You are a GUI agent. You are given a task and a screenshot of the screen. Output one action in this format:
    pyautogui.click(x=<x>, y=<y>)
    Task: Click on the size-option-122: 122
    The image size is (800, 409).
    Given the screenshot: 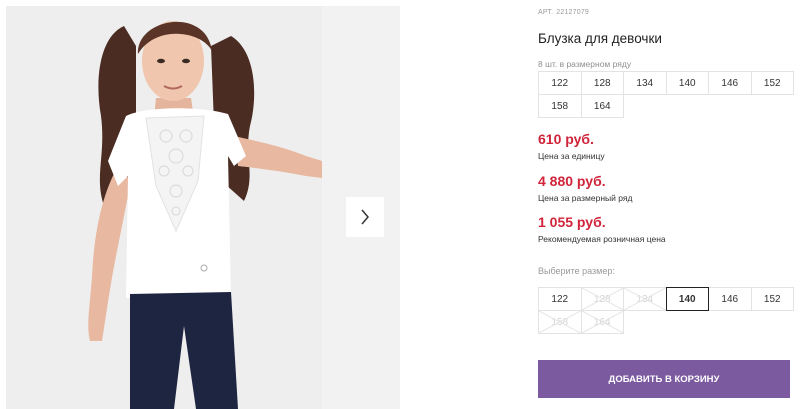 What is the action you would take?
    pyautogui.click(x=560, y=299)
    